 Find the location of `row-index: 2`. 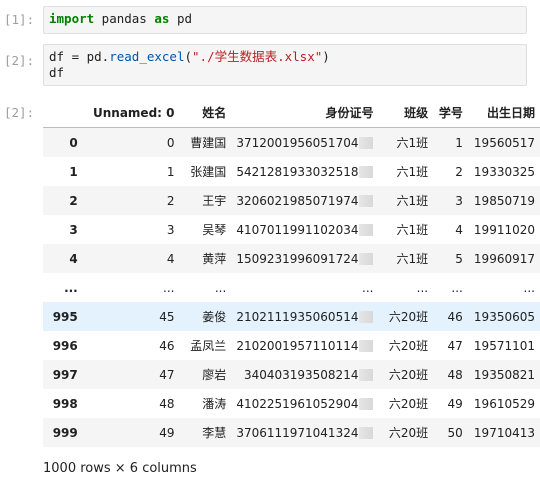

row-index: 2 is located at coordinates (73, 200).